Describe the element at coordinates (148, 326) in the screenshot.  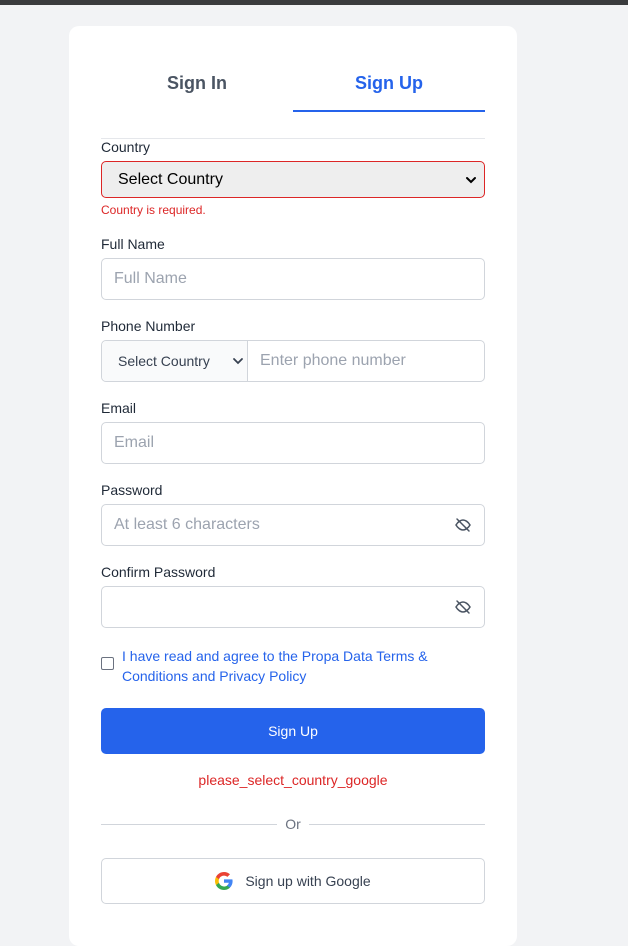
I see `phone-label: Phone Number` at that location.